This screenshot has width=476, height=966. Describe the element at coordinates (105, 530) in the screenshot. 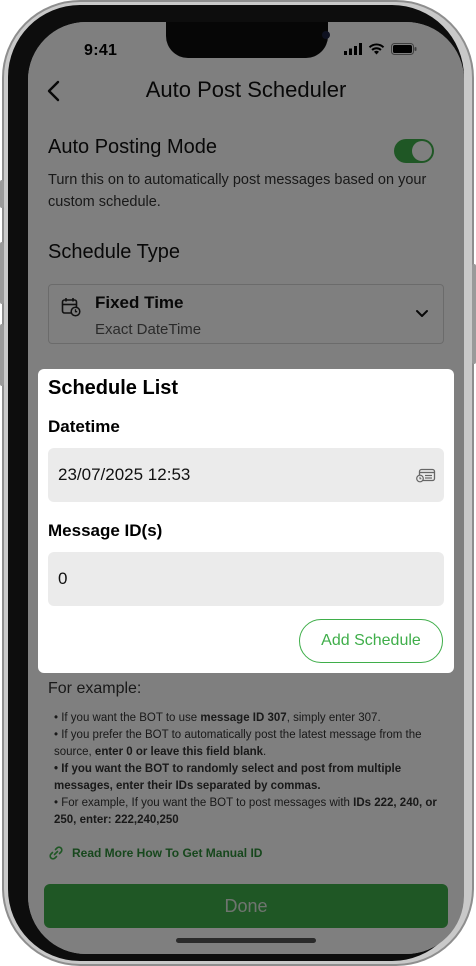

I see `message-ids-label: Message ID(s)` at that location.